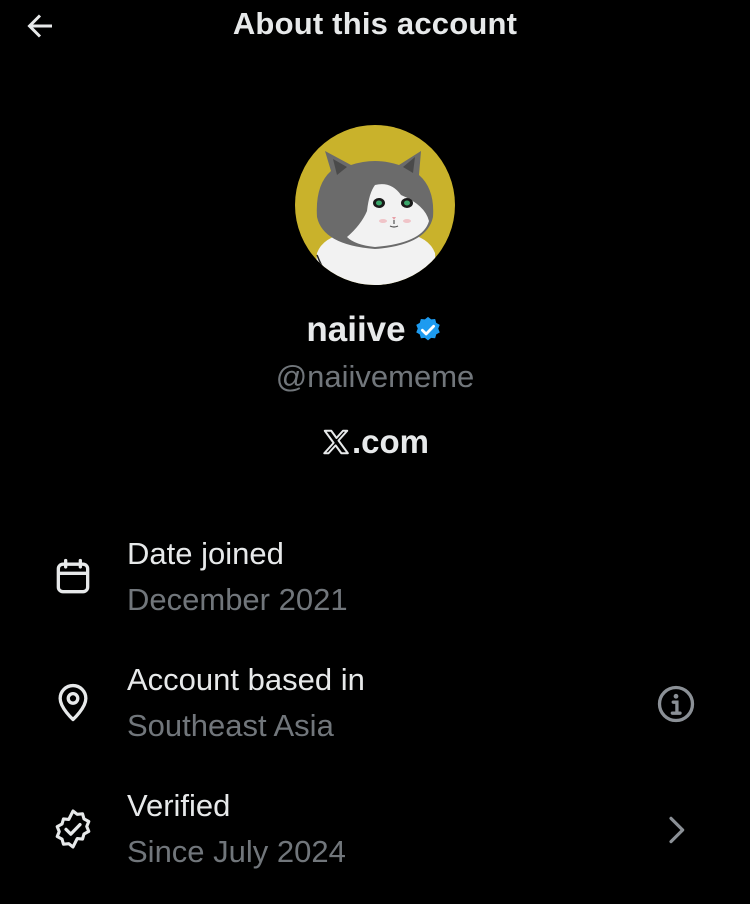 The width and height of the screenshot is (750, 904). I want to click on x-logo-icon, so click(336, 442).